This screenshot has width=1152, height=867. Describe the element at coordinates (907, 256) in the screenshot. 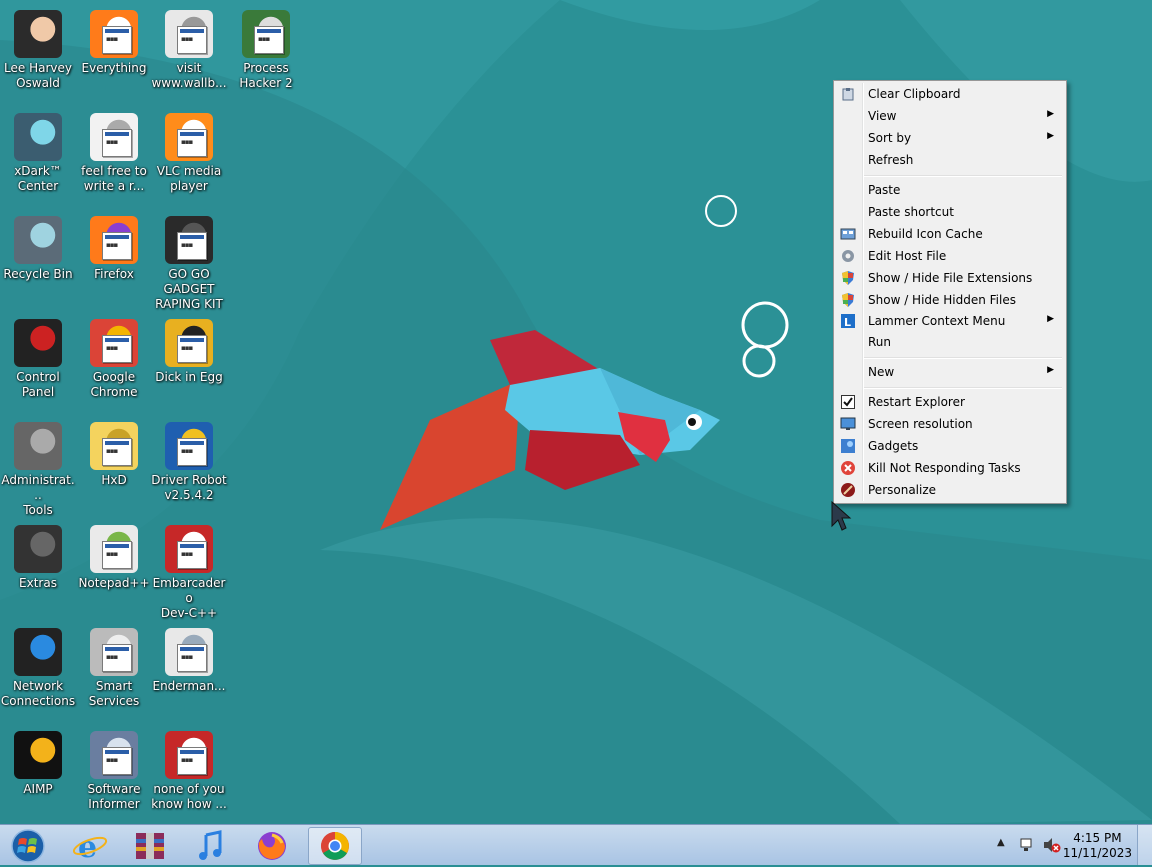

I see `menu-item-label: Edit Host File` at that location.